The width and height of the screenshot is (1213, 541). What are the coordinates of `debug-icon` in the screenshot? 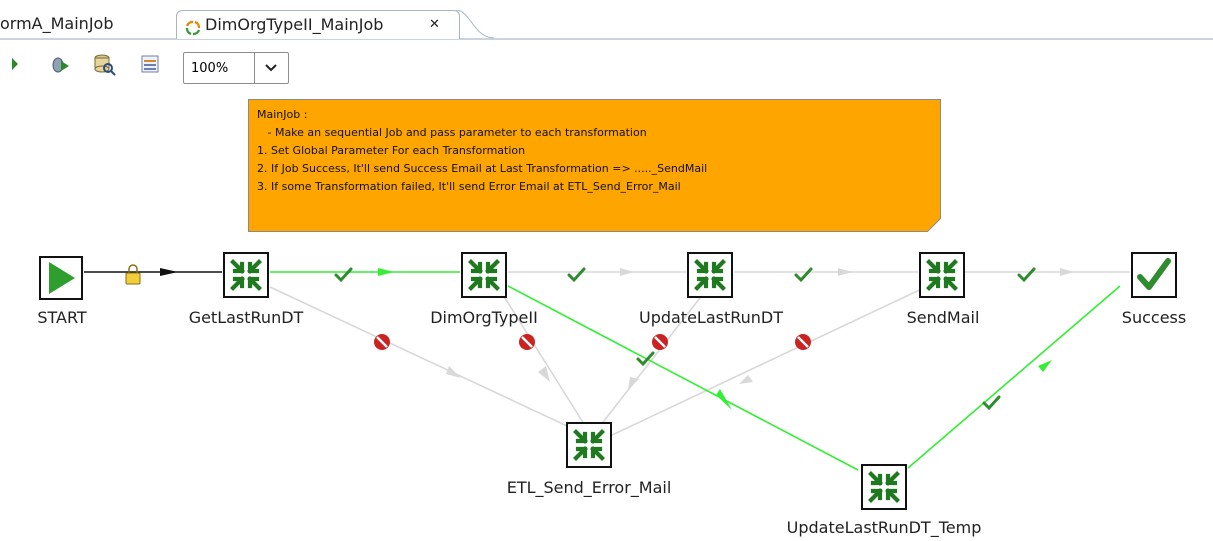 It's located at (60, 64).